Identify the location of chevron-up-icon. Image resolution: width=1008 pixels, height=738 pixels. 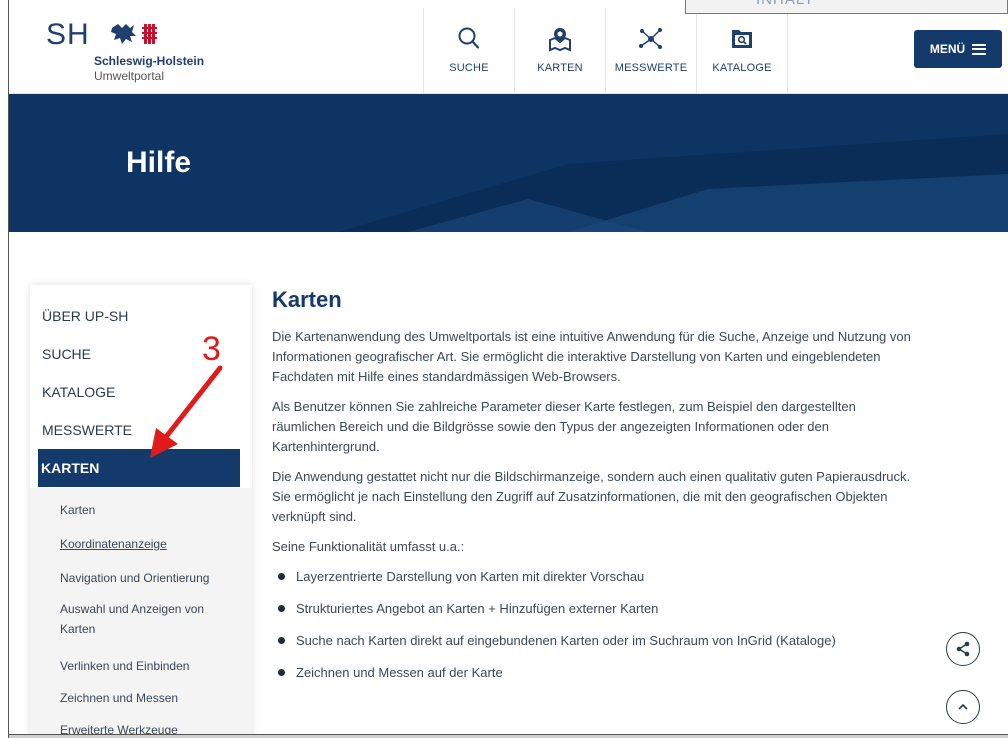
(963, 706).